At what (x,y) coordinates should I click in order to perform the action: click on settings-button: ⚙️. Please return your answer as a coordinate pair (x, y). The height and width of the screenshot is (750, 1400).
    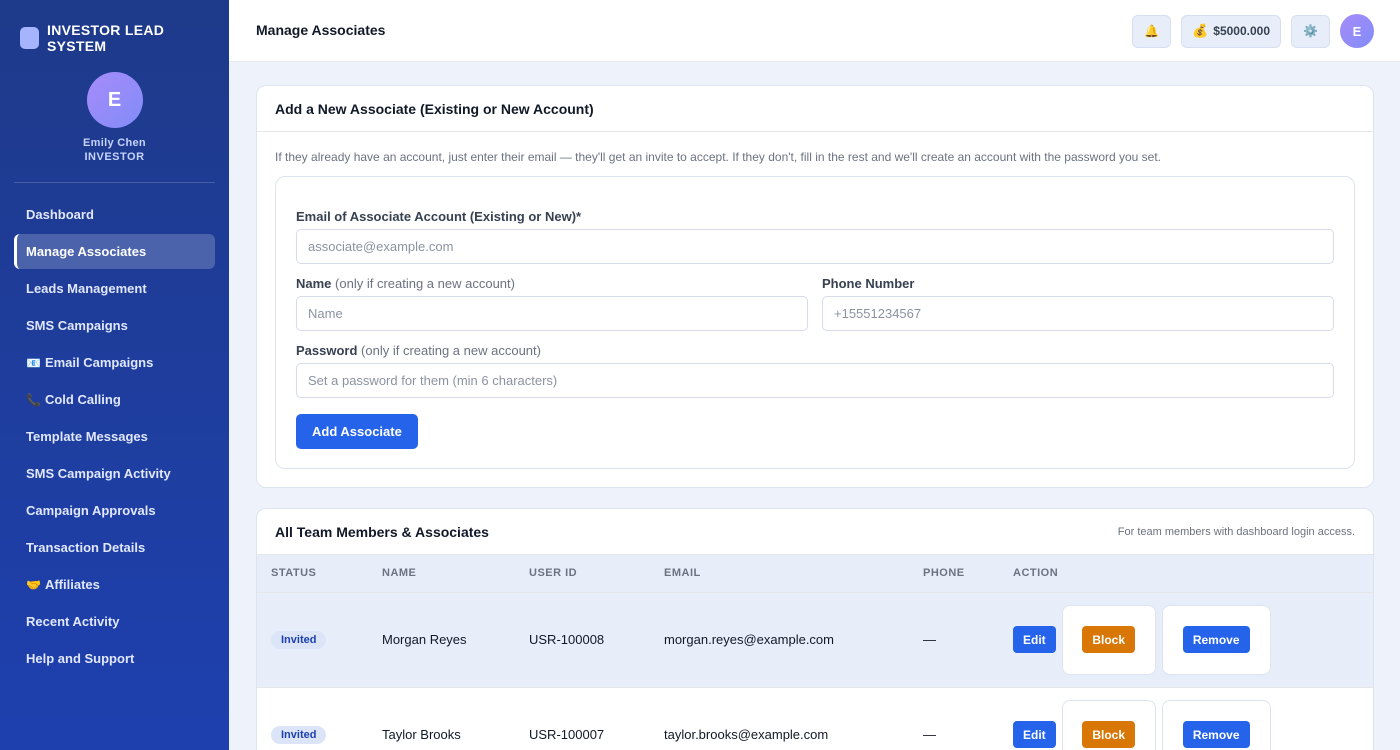
    Looking at the image, I should click on (1310, 31).